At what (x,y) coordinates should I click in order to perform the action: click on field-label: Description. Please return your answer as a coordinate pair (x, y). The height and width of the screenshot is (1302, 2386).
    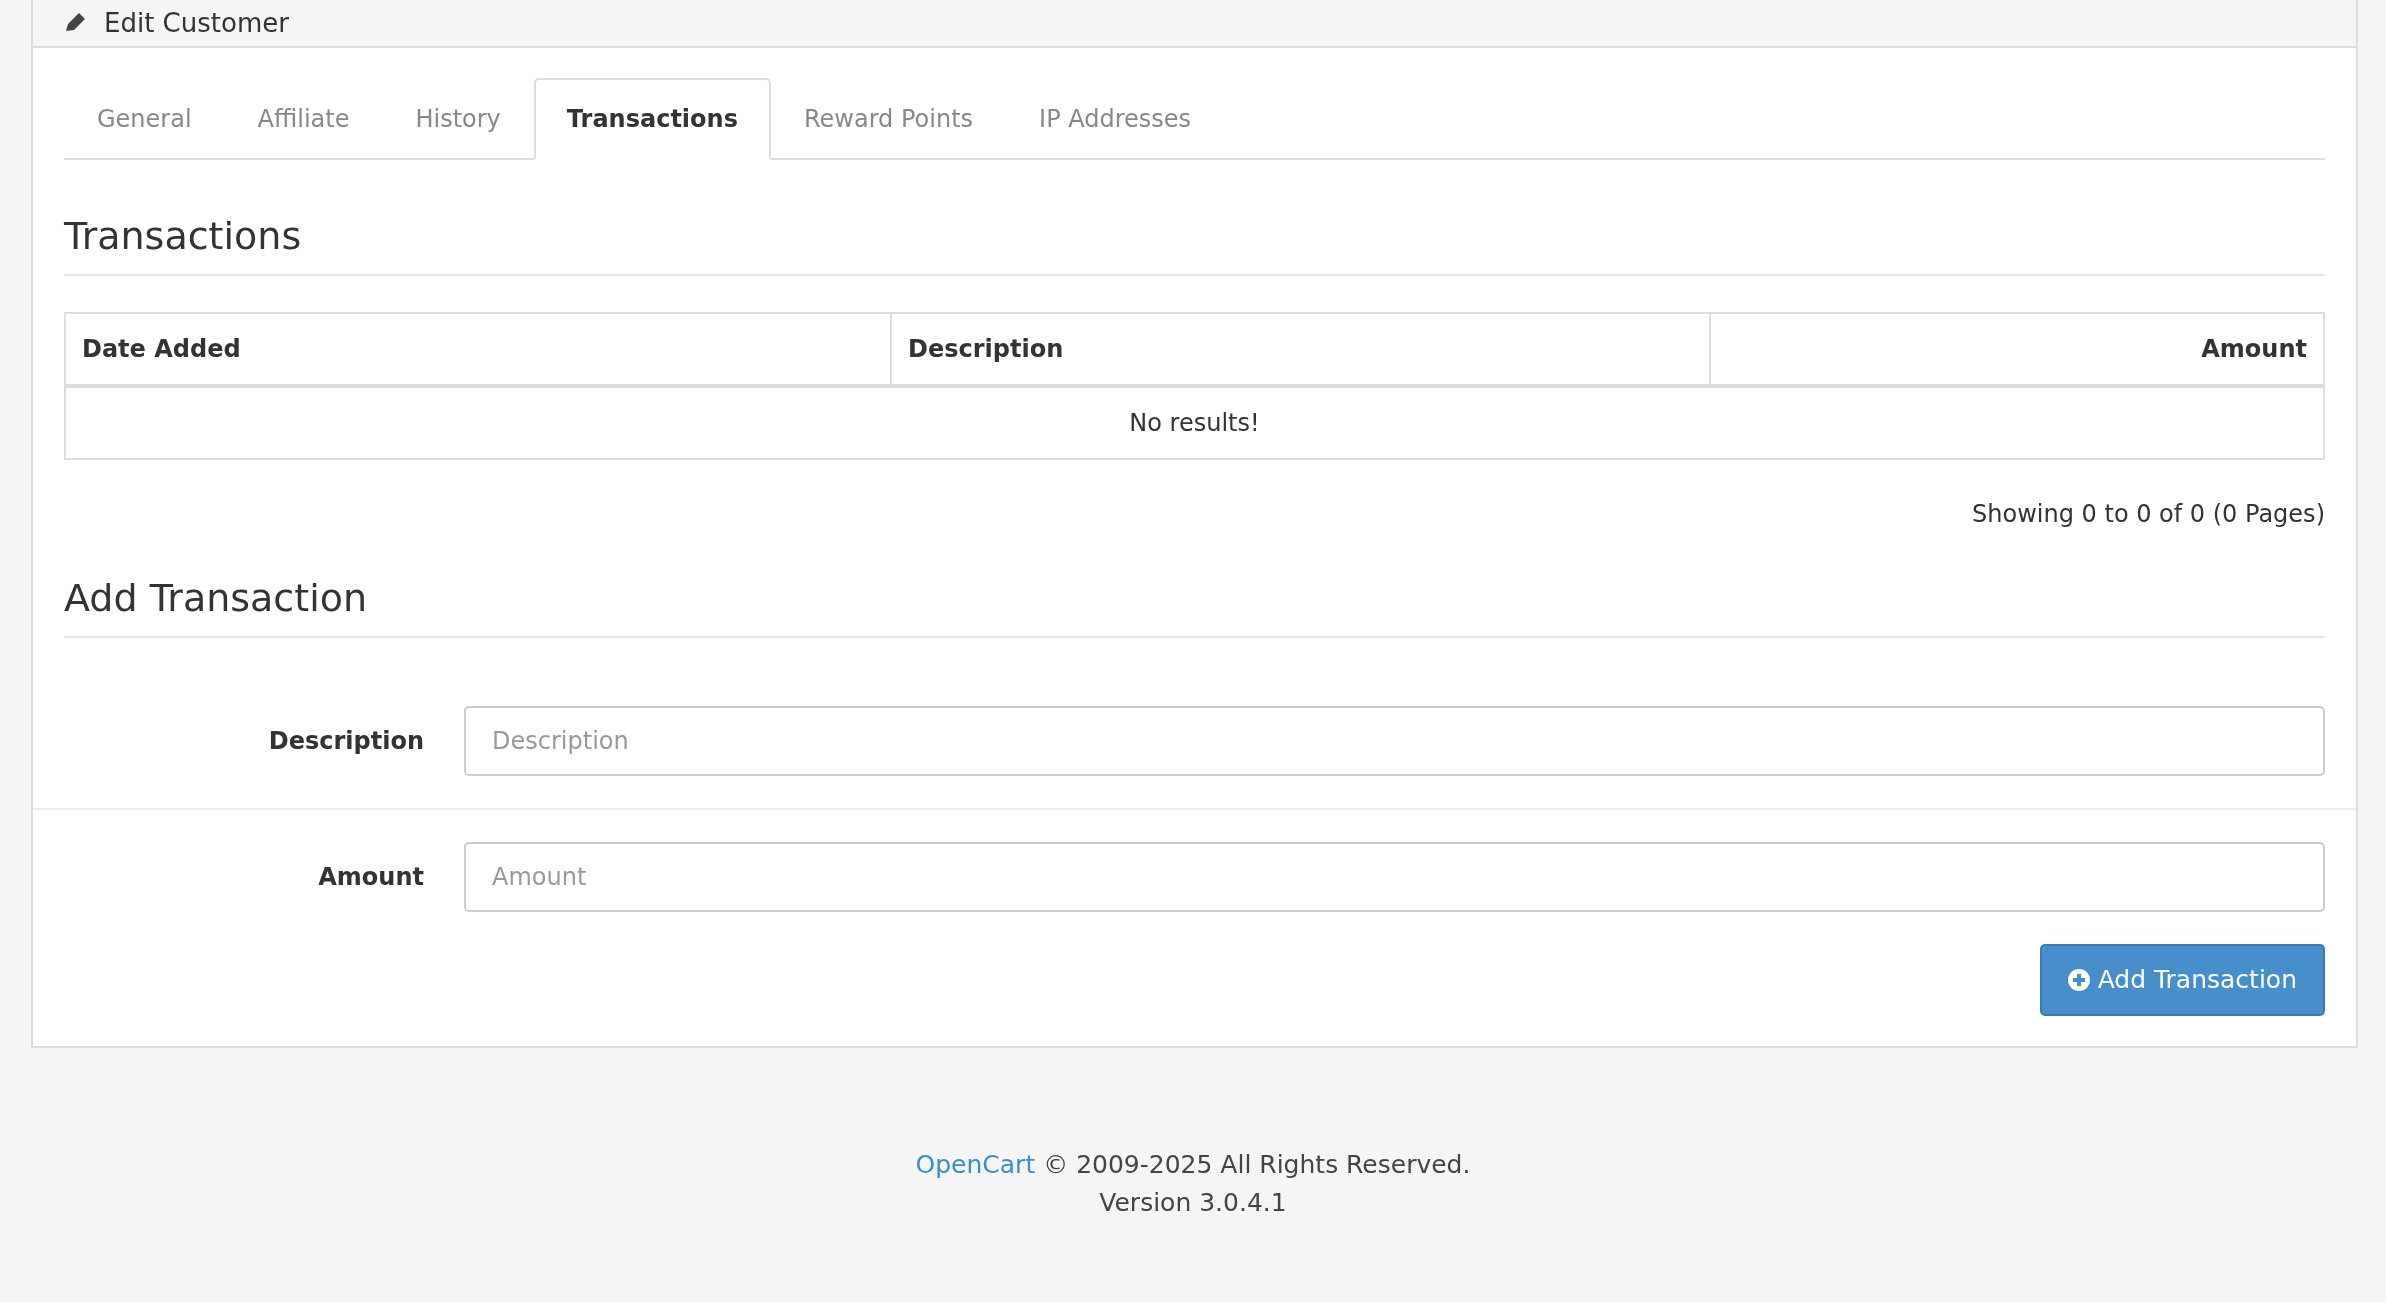
    Looking at the image, I should click on (345, 740).